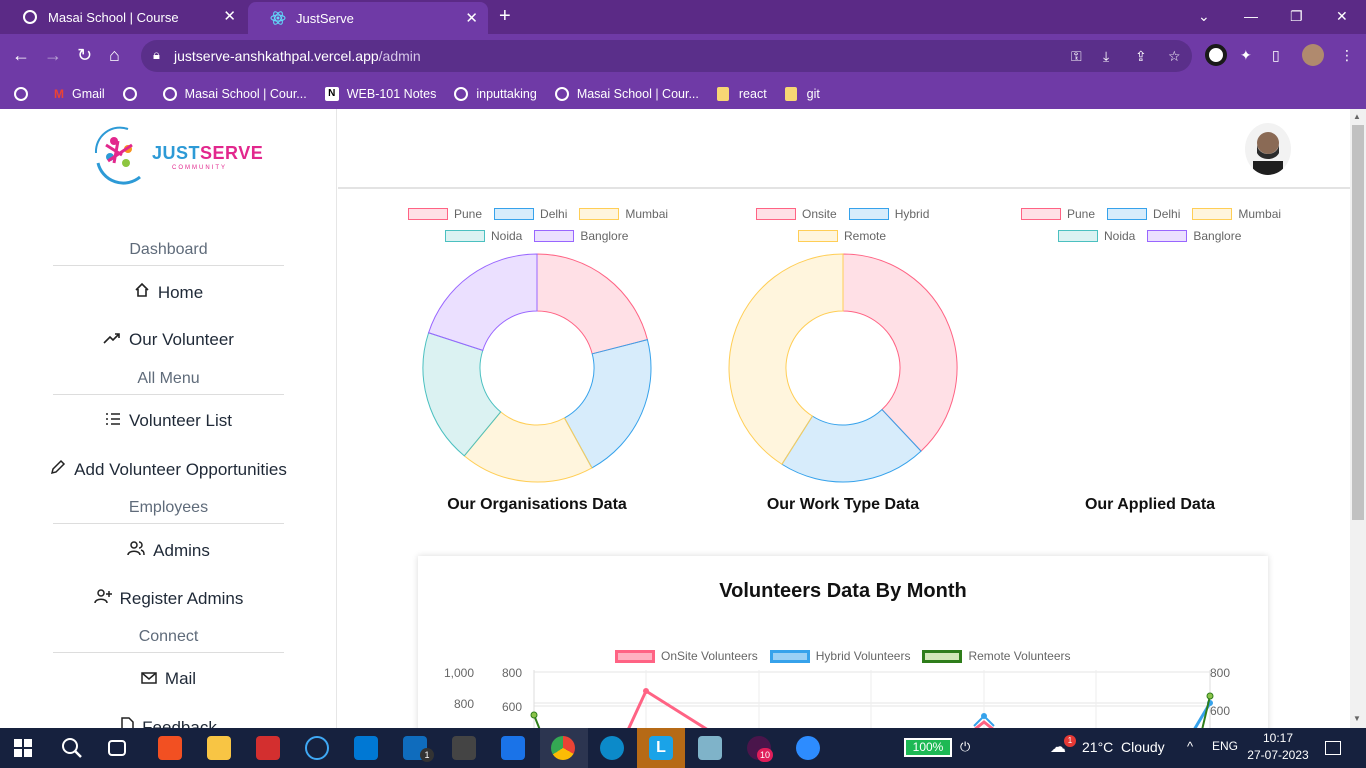  I want to click on applied-chart-title: Our Applied Data, so click(1150, 504).